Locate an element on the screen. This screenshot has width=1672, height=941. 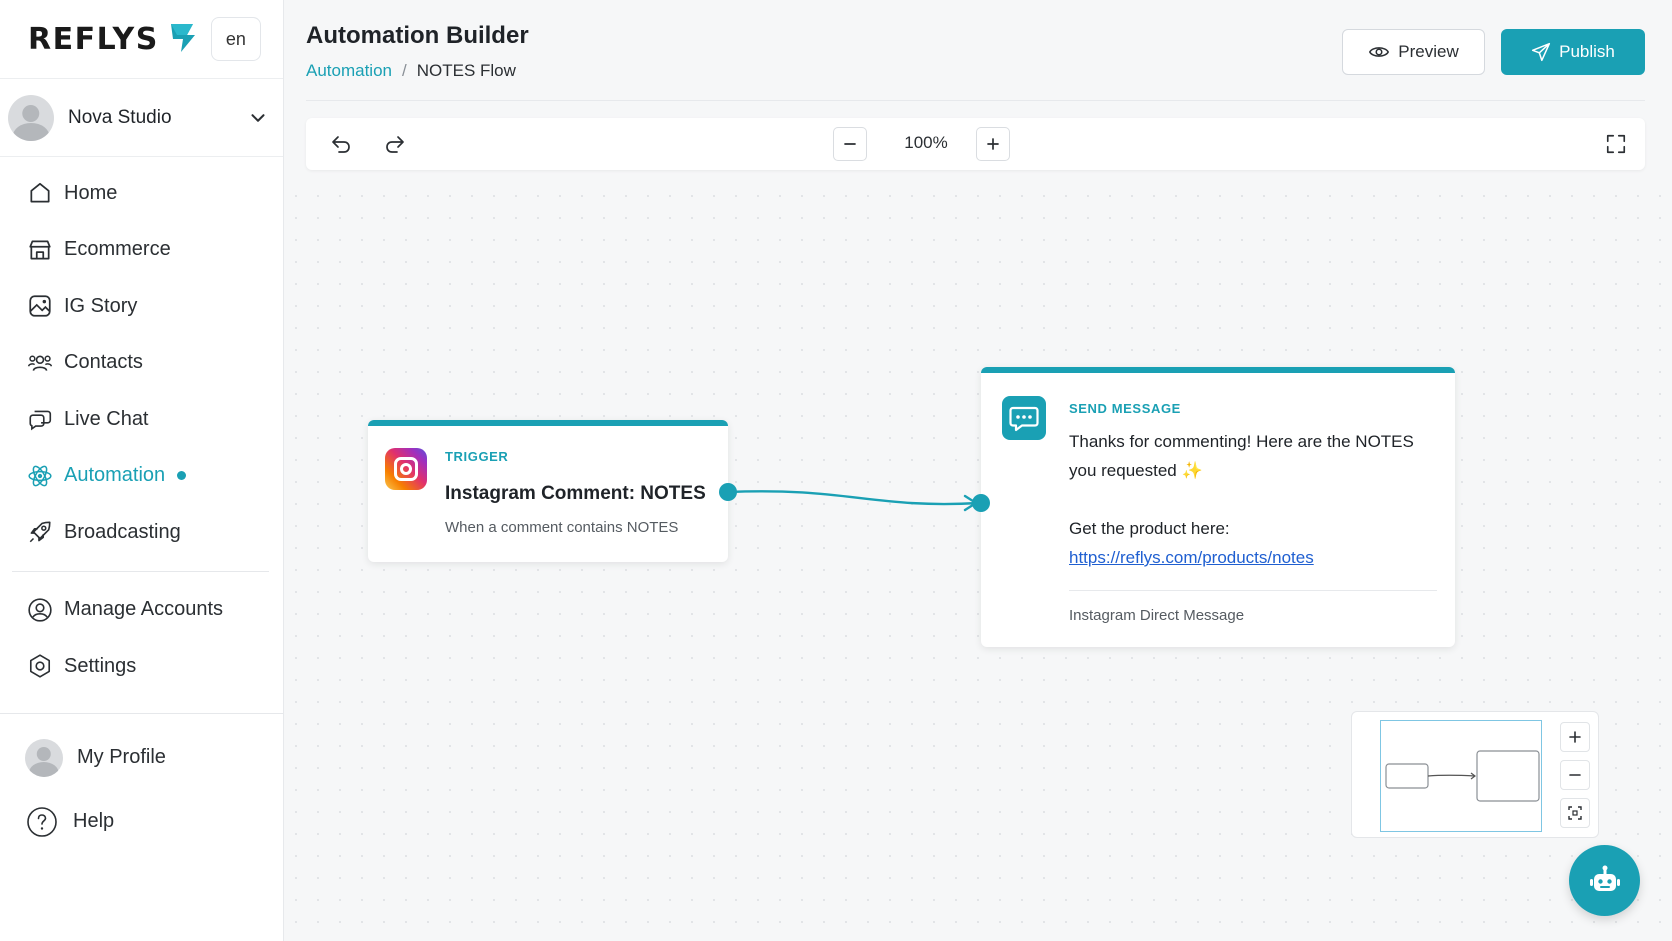
chat-icon is located at coordinates (40, 420).